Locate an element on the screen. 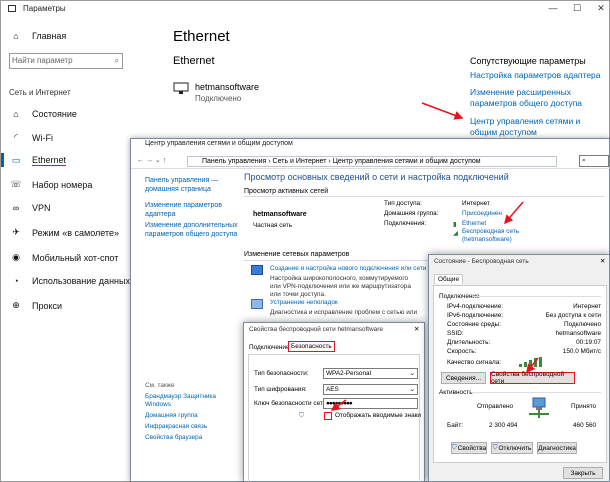 Image resolution: width=610 pixels, height=482 pixels. arrow-to-network-center is located at coordinates (442, 111).